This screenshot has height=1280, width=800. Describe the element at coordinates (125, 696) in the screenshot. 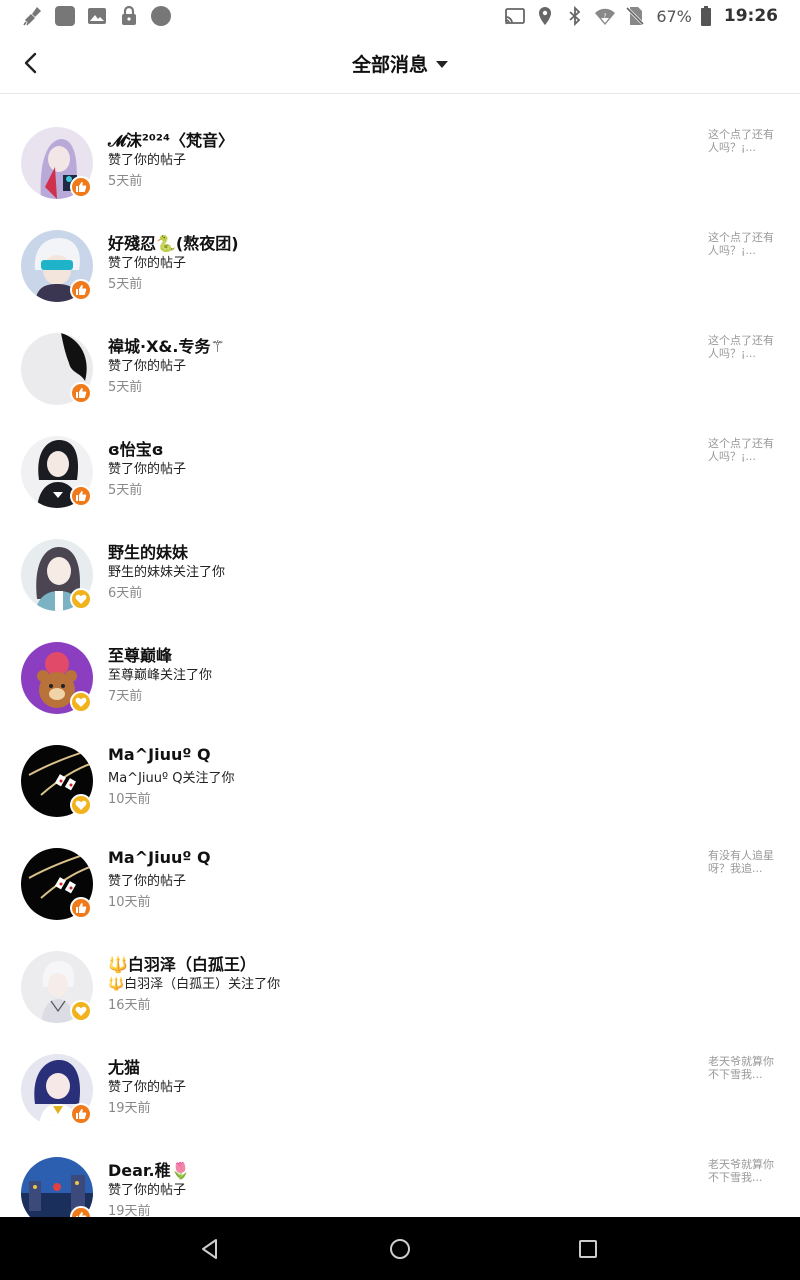

I see `timestamp: 7天前` at that location.